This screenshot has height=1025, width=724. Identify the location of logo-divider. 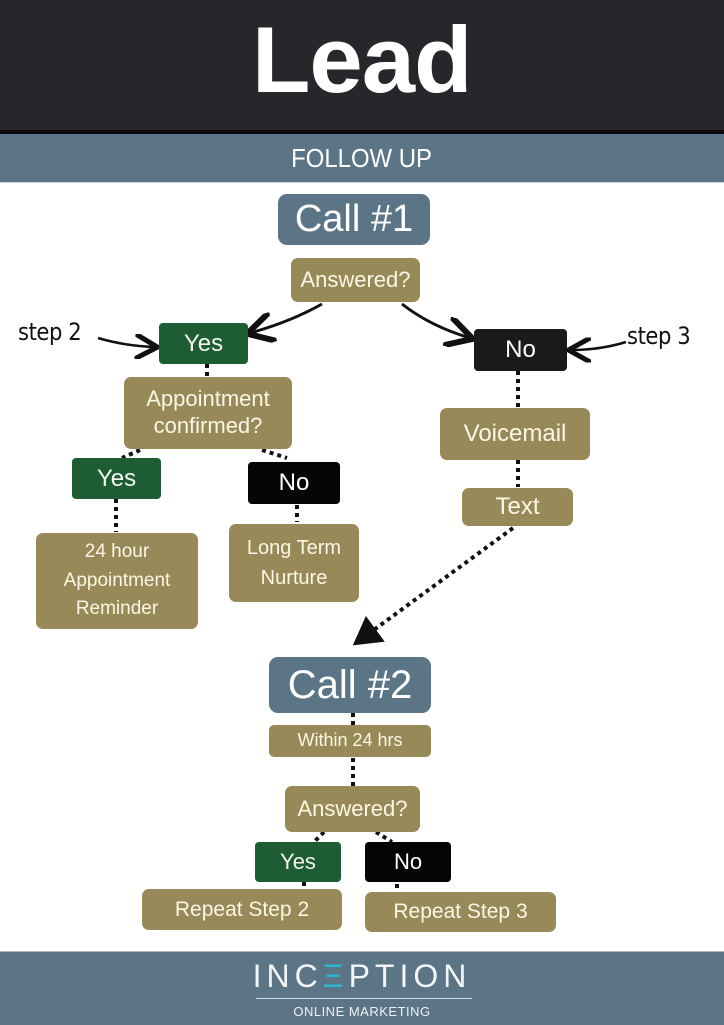
(364, 998).